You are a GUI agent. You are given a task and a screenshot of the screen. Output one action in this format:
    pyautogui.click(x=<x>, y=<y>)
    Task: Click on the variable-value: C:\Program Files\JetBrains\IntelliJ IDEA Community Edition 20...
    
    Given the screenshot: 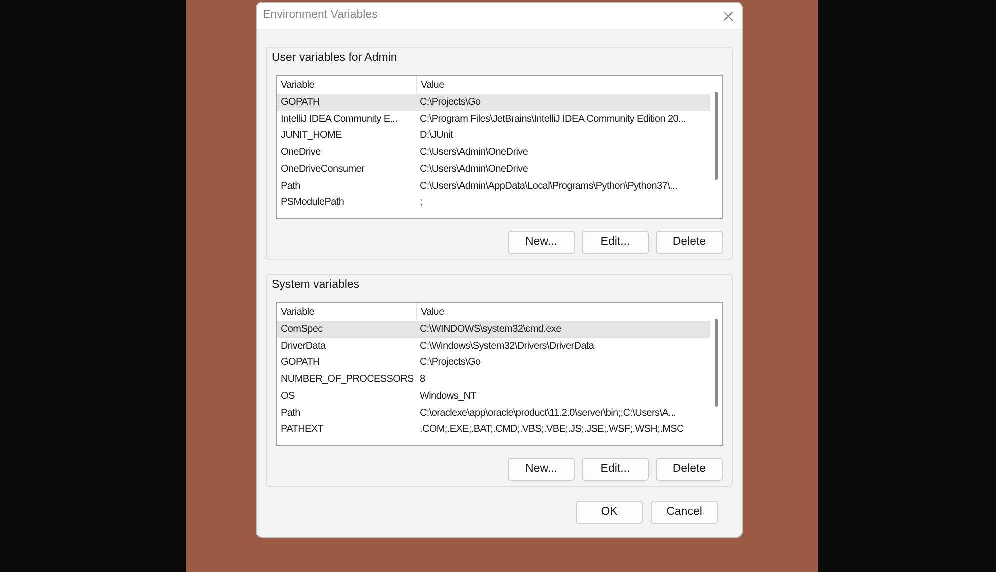 What is the action you would take?
    pyautogui.click(x=552, y=119)
    